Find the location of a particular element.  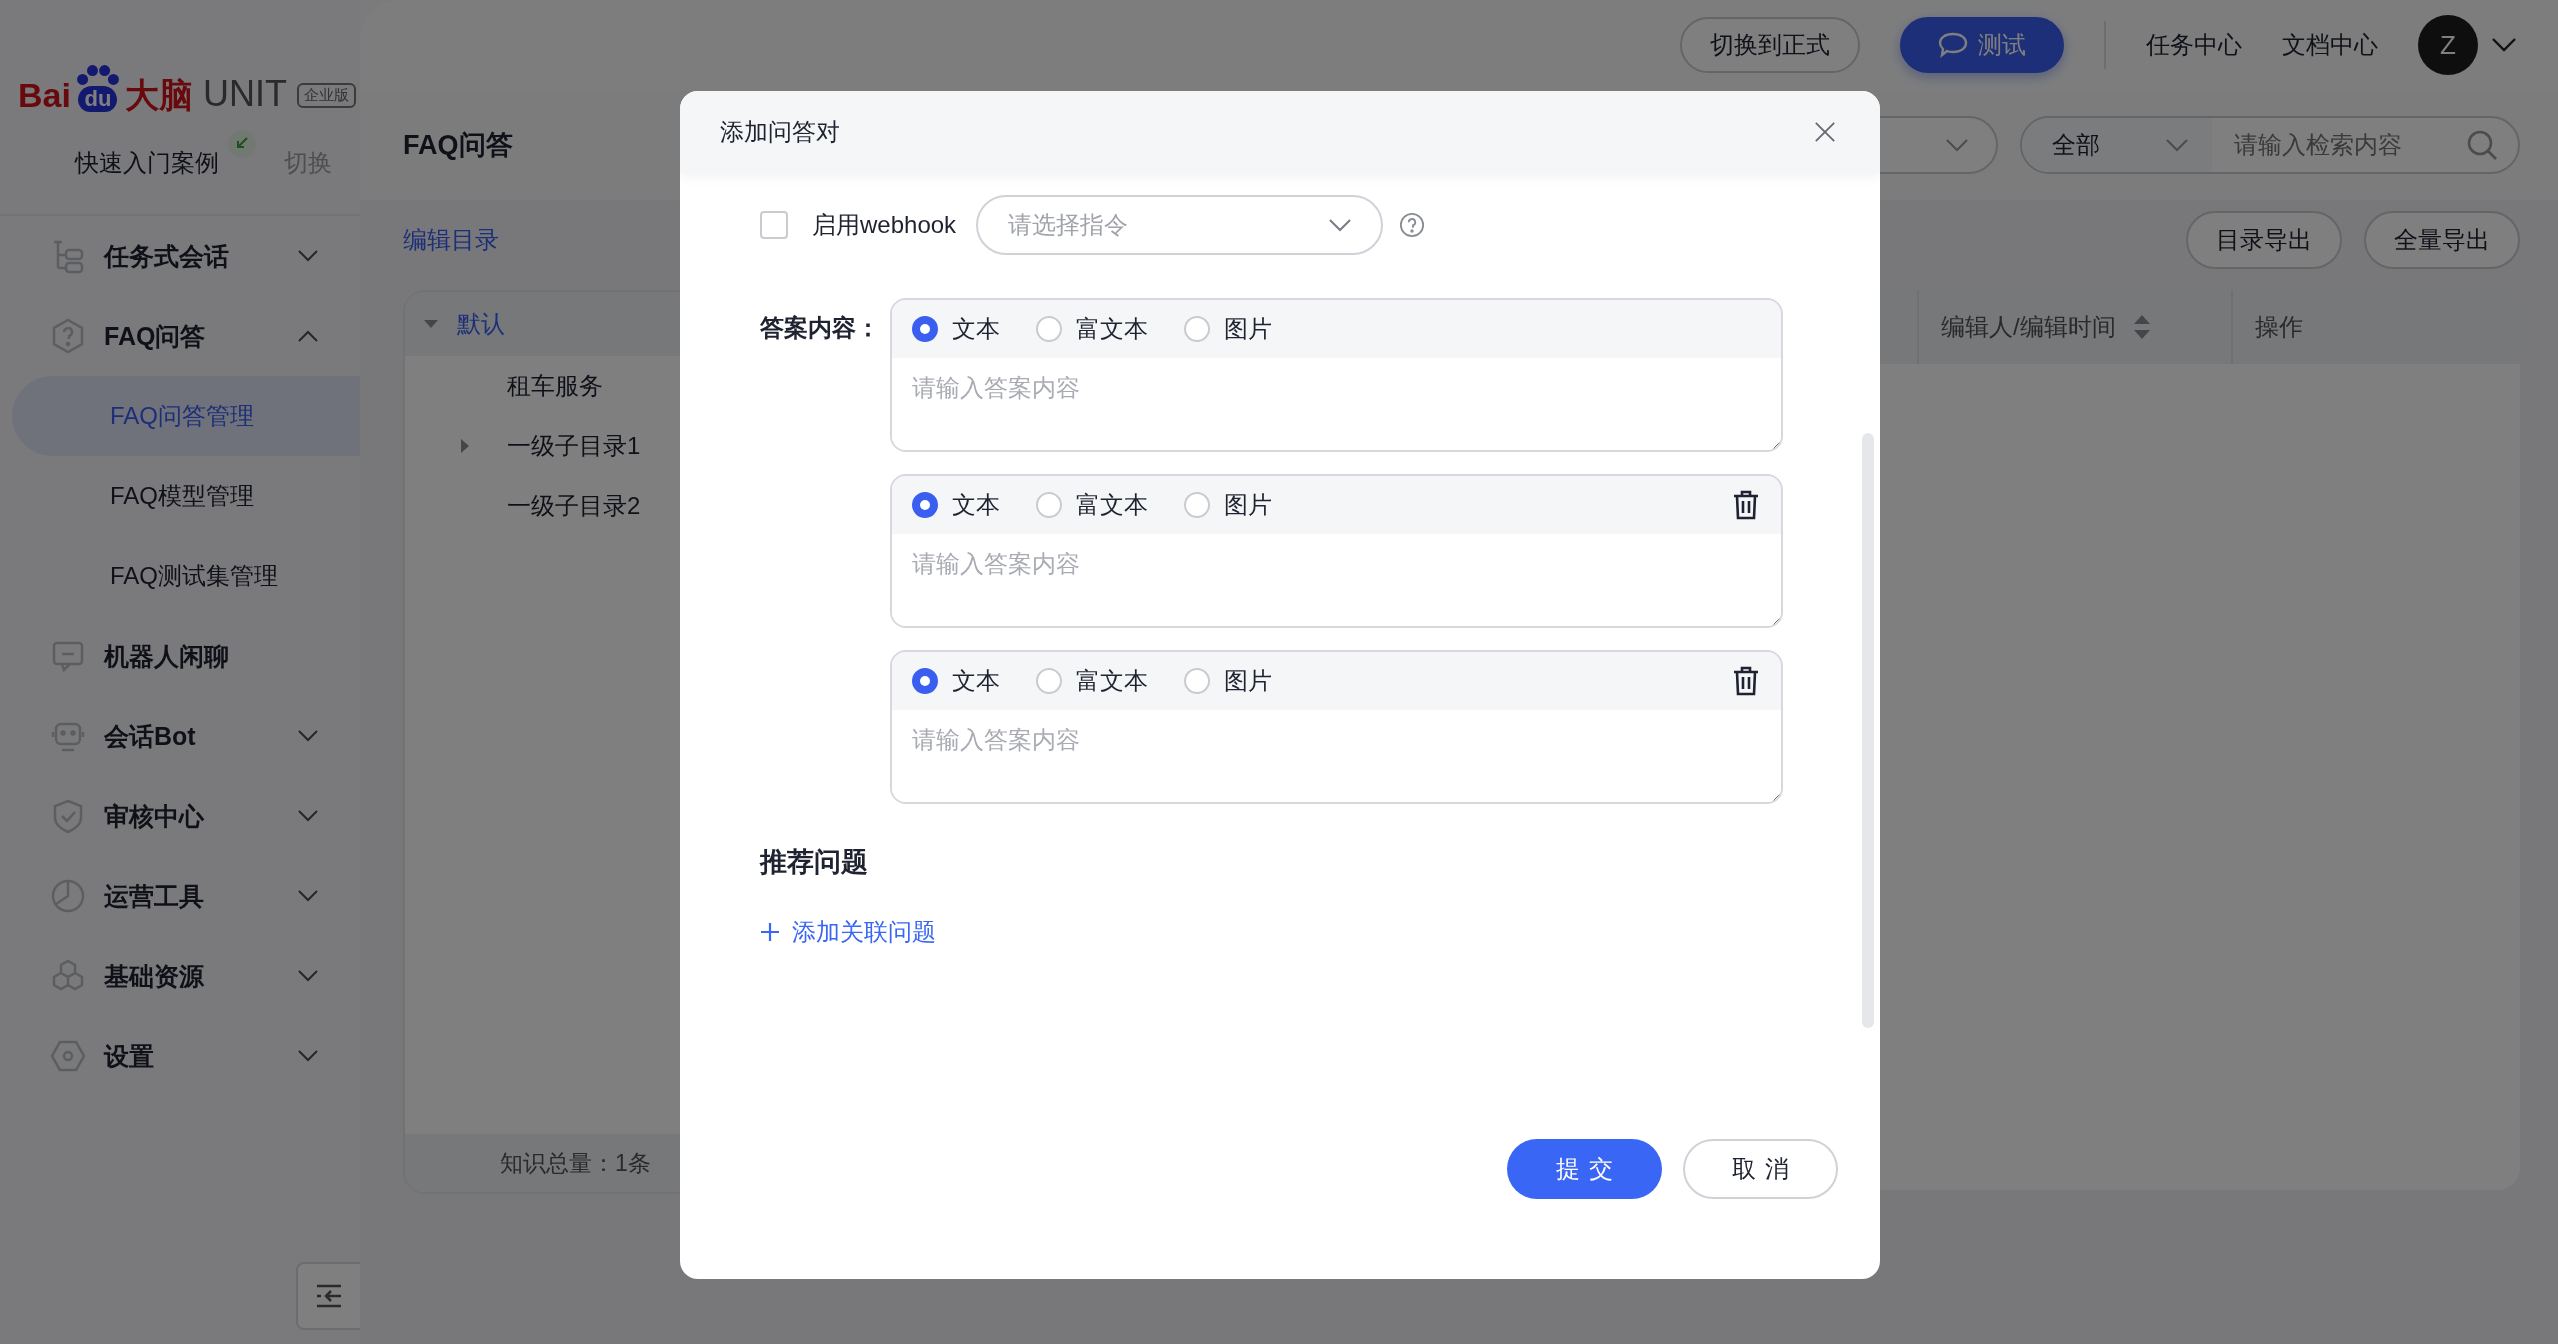

sidebar-subitem: FAQ测试集管理 is located at coordinates (186, 576).